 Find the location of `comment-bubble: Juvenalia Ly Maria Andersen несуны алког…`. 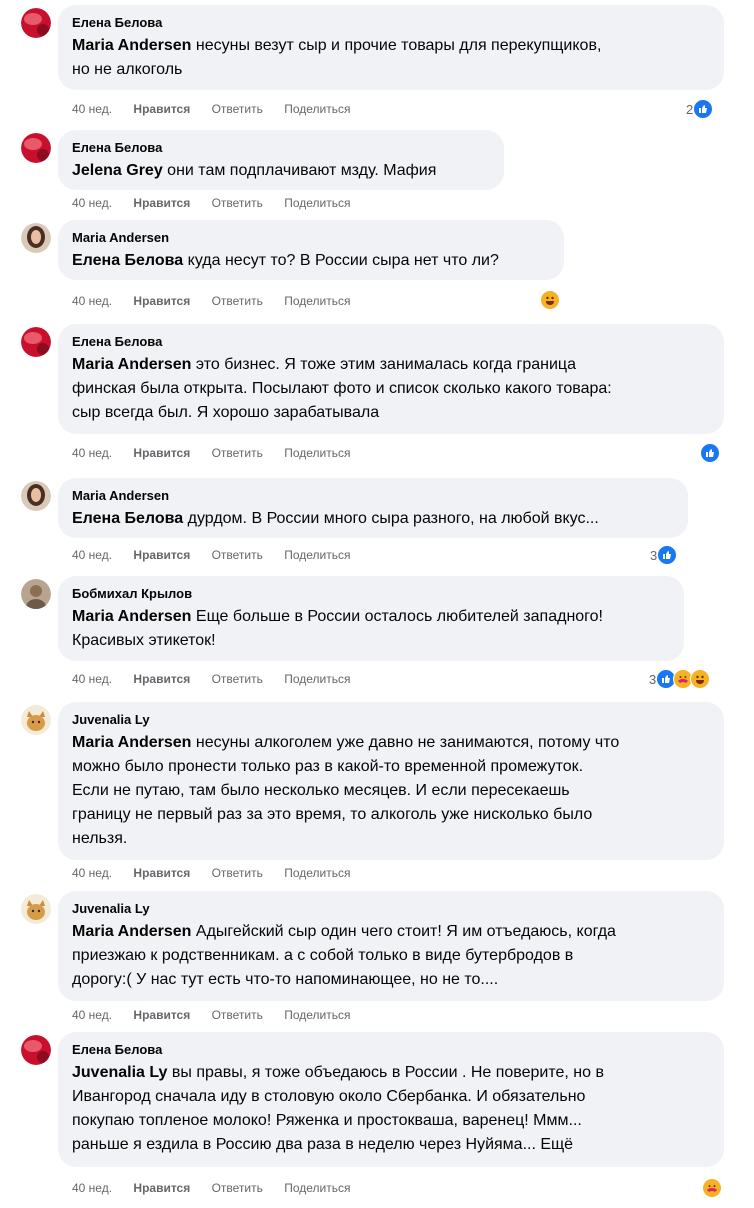

comment-bubble: Juvenalia Ly Maria Andersen несуны алког… is located at coordinates (391, 781).